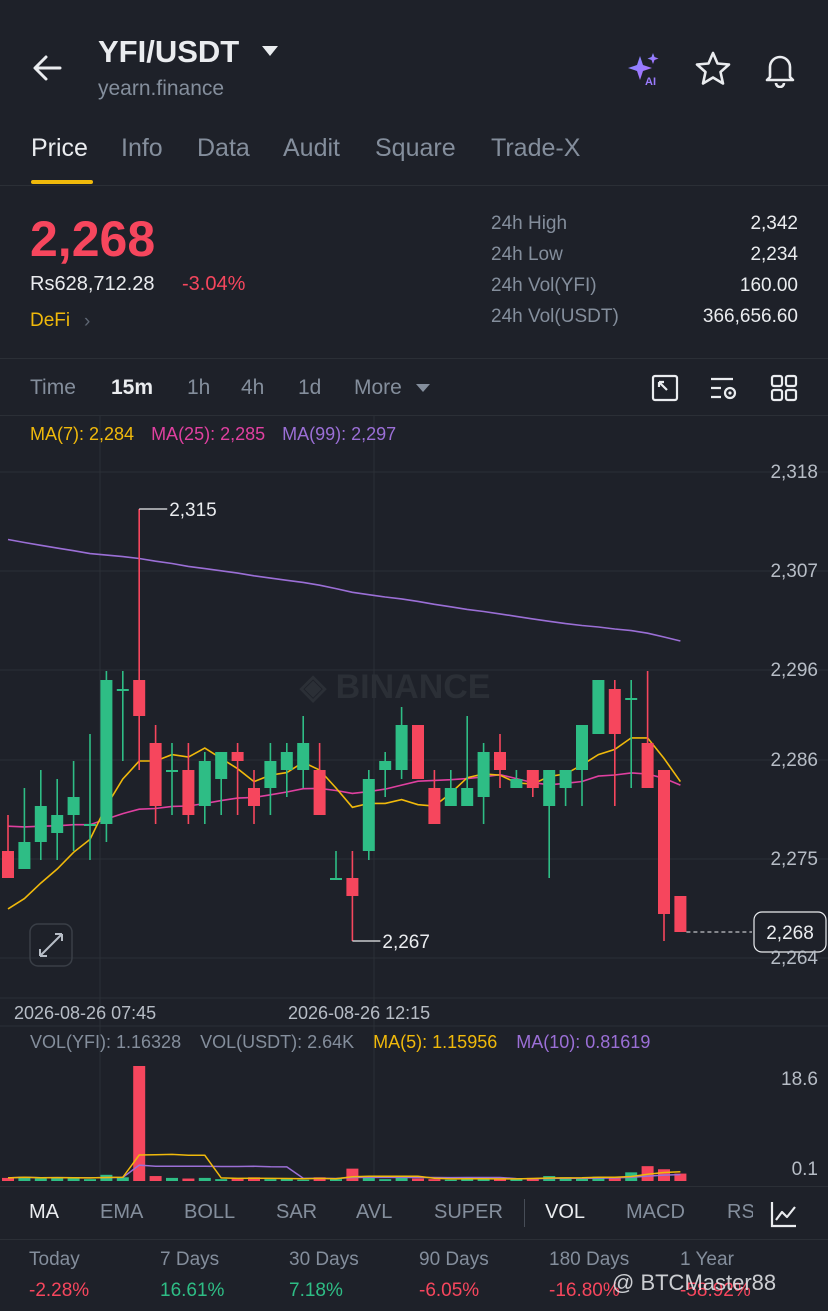 Image resolution: width=828 pixels, height=1311 pixels. Describe the element at coordinates (48, 68) in the screenshot. I see `back-arrow-icon` at that location.